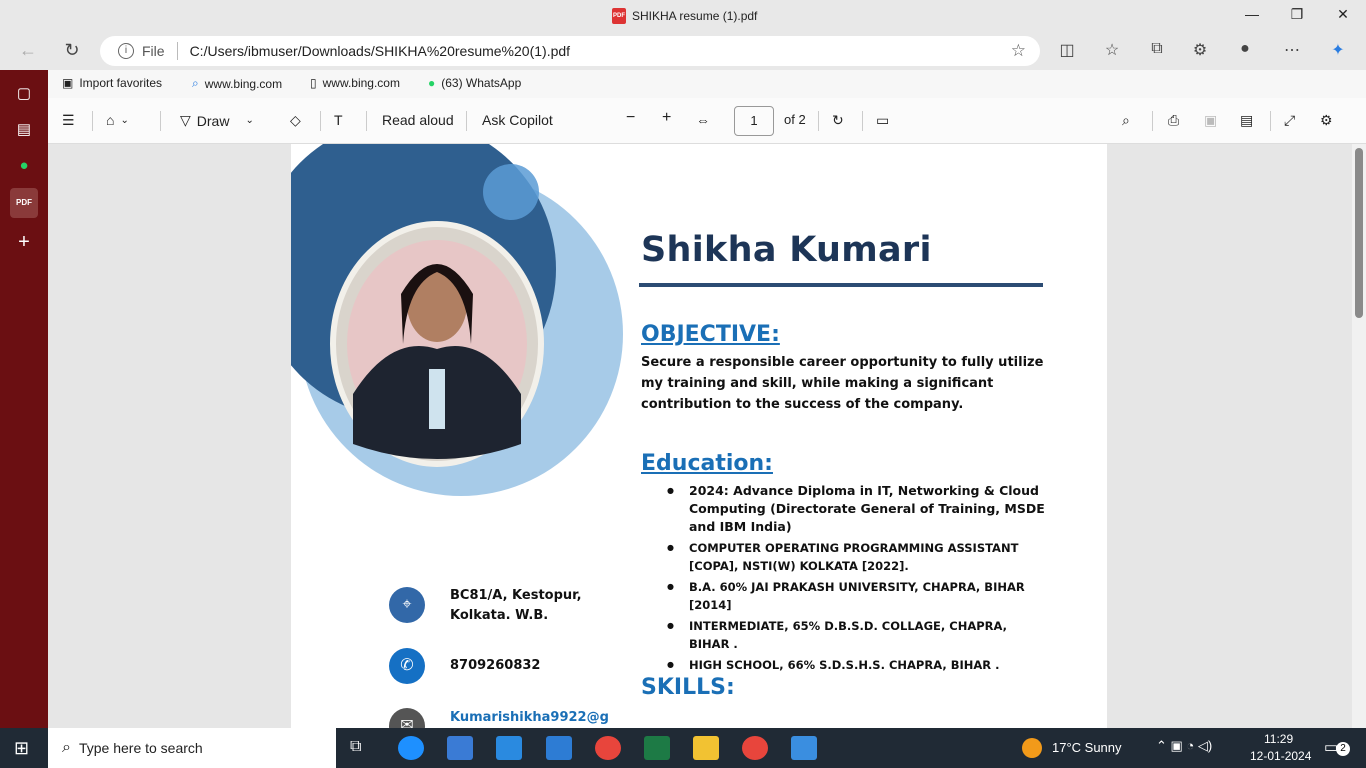 The image size is (1366, 768). Describe the element at coordinates (495, 665) in the screenshot. I see `phone-text: 8709260832` at that location.